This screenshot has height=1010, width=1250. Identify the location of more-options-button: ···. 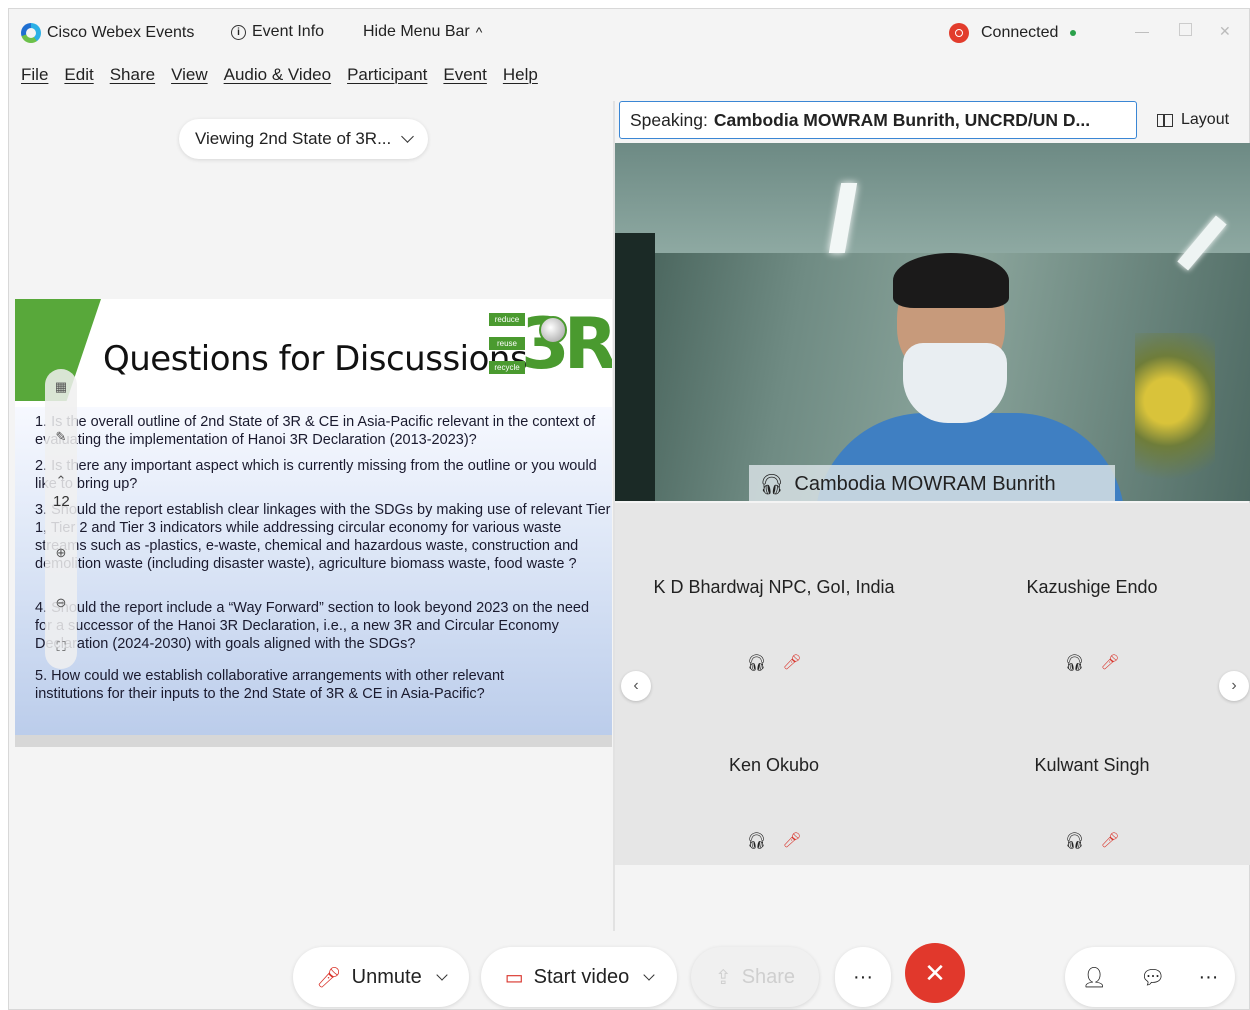
(863, 977).